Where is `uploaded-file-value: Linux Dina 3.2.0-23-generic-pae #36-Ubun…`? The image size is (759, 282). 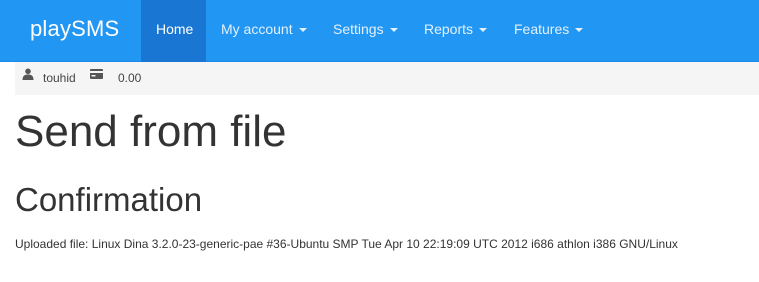 uploaded-file-value: Linux Dina 3.2.0-23-generic-pae #36-Ubun… is located at coordinates (384, 244).